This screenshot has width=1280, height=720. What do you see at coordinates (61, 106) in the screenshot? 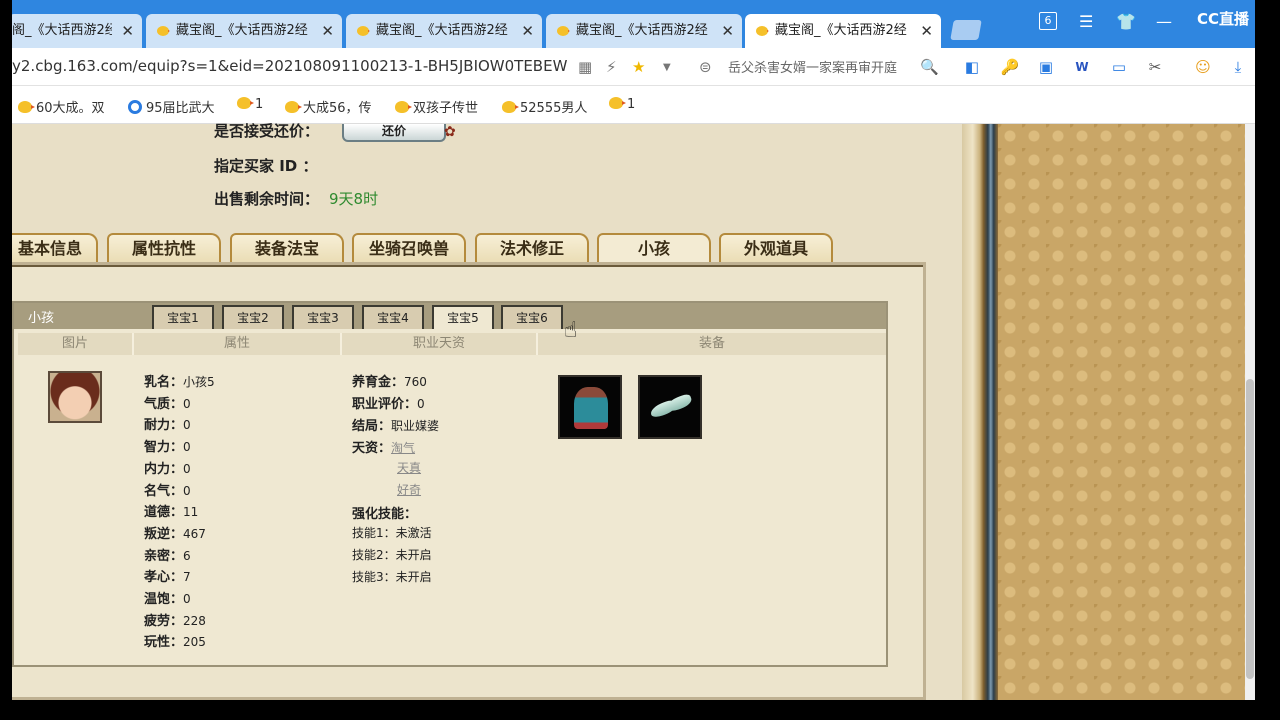
I see `bookmark-item: 60大成。双` at bounding box center [61, 106].